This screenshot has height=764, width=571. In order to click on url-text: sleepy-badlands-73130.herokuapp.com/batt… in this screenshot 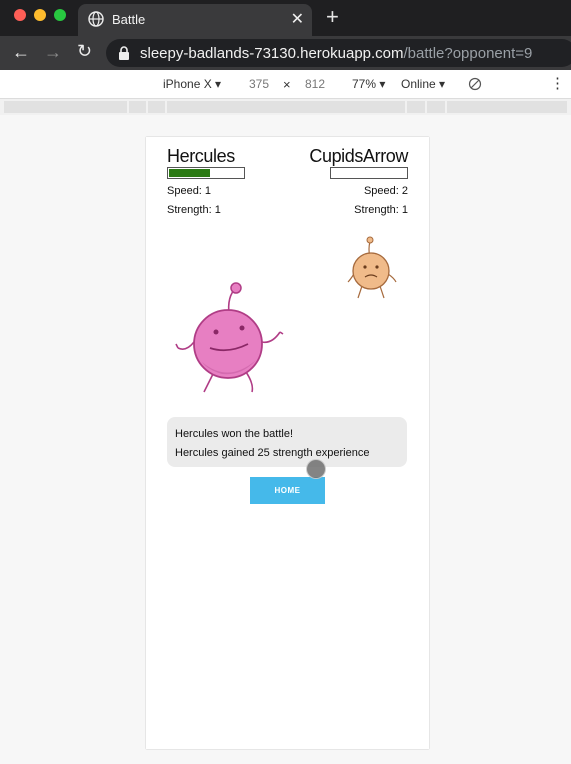, I will do `click(336, 53)`.